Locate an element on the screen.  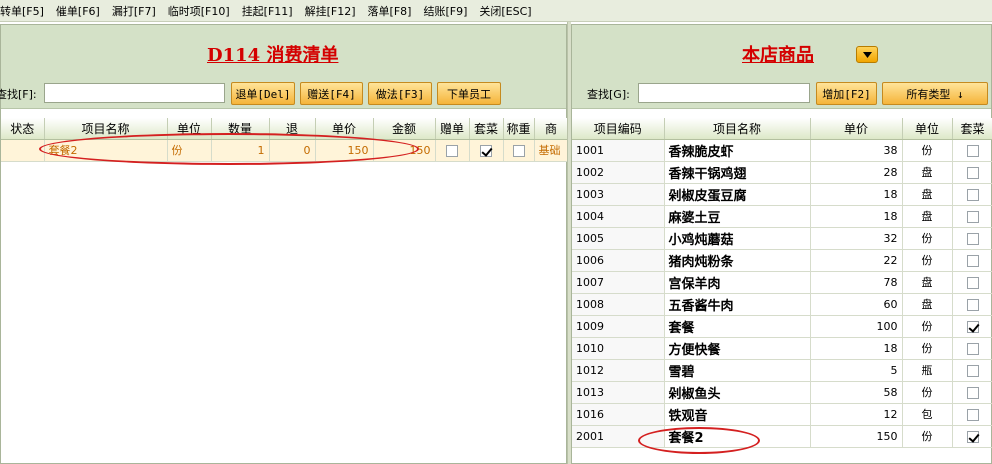
table-row: 1009 套餐 100 份 is located at coordinates (782, 326).